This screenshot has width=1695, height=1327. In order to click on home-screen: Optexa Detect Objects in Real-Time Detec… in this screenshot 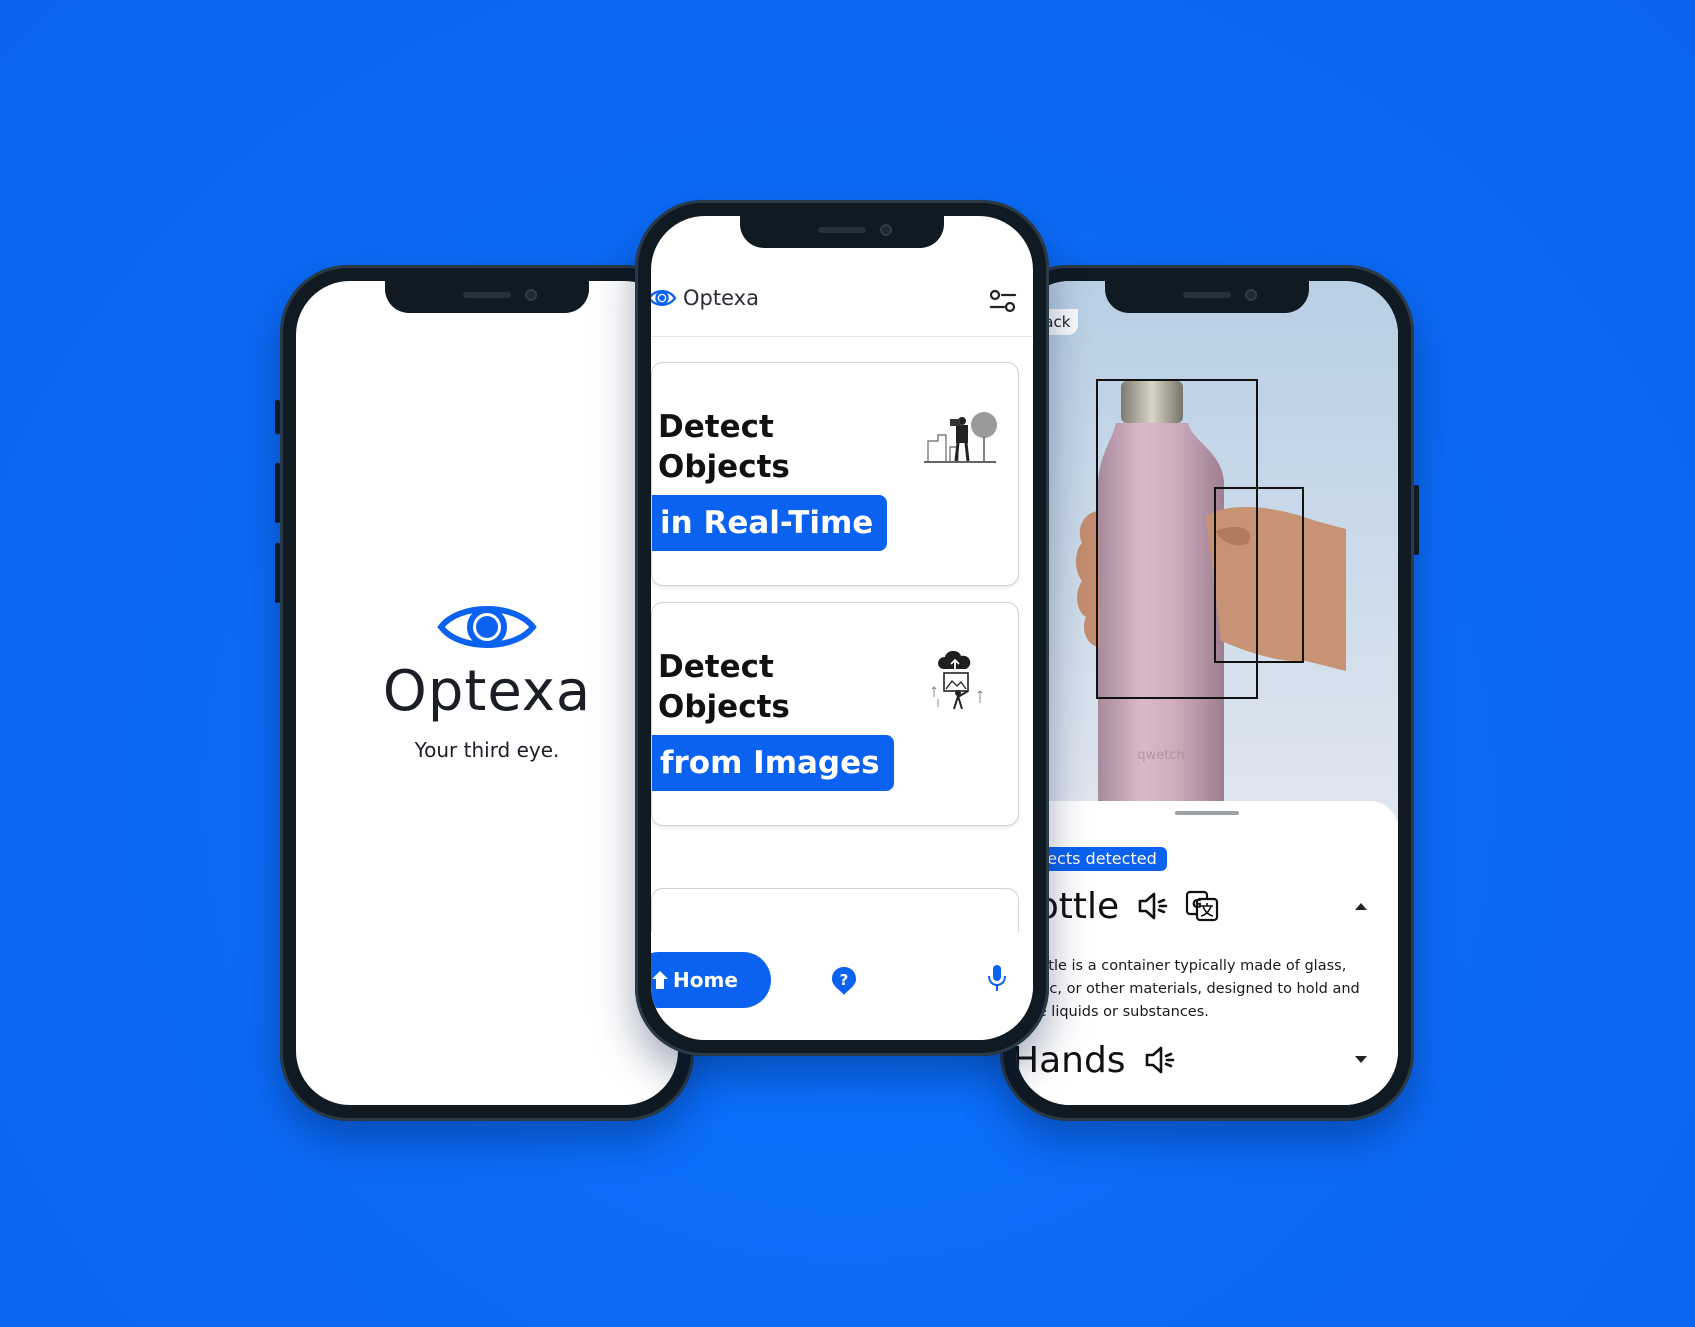, I will do `click(842, 628)`.